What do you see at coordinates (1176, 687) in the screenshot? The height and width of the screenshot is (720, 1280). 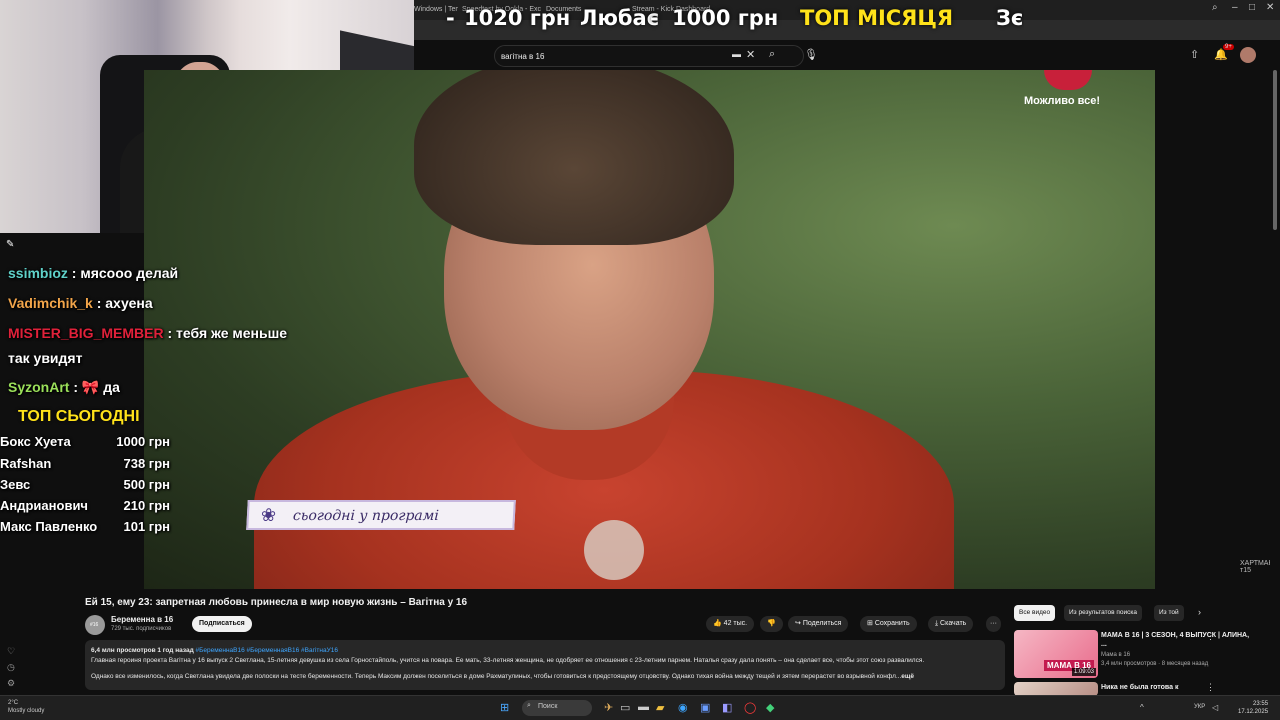 I see `recommendation-title: Ника не была готова к` at bounding box center [1176, 687].